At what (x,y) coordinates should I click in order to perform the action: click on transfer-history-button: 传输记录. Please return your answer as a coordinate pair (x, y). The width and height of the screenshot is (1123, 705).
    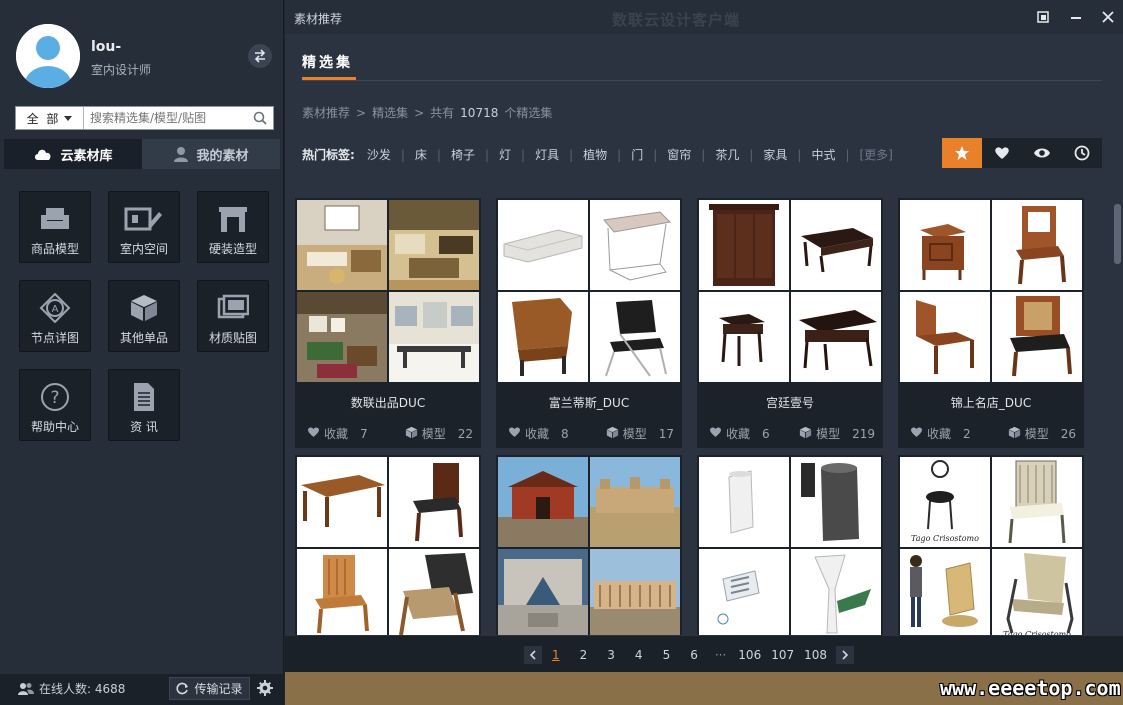
    Looking at the image, I should click on (209, 688).